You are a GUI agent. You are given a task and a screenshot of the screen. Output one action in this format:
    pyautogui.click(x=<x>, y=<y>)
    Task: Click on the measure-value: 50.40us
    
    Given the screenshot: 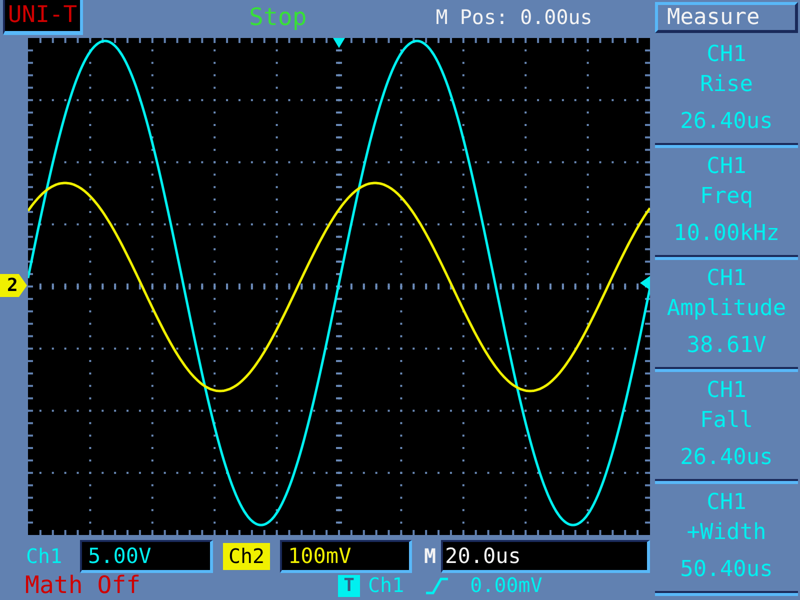 What is the action you would take?
    pyautogui.click(x=726, y=570)
    